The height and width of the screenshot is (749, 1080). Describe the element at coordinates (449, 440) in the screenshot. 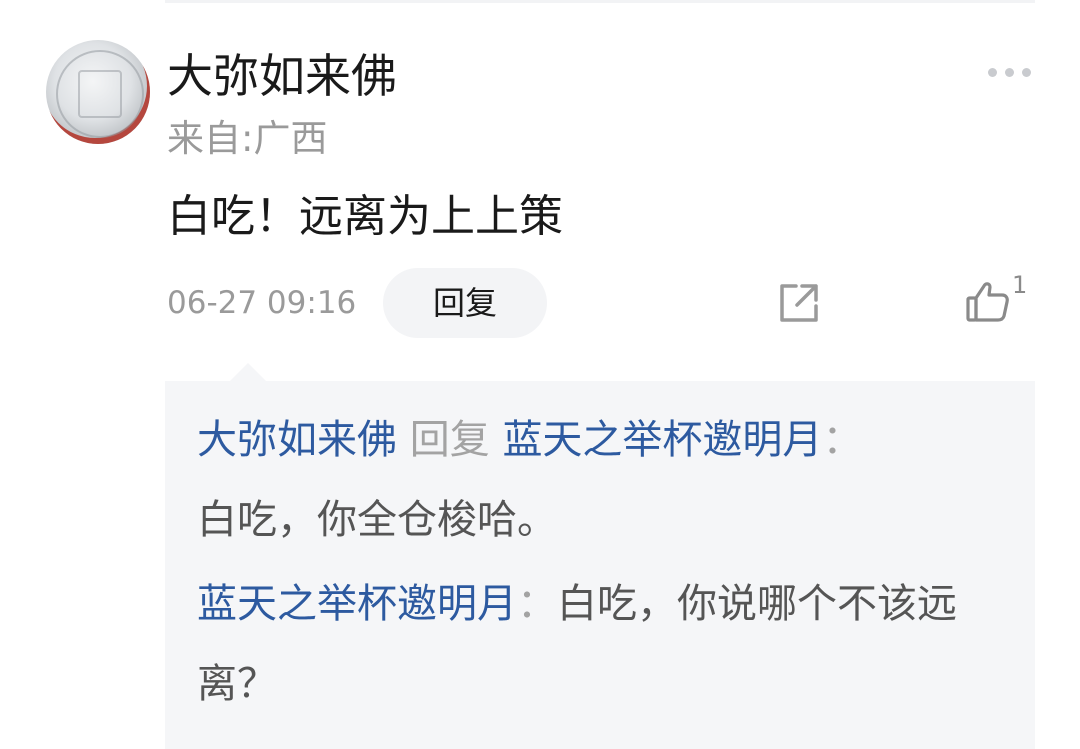

I see `reply-word: 回复` at that location.